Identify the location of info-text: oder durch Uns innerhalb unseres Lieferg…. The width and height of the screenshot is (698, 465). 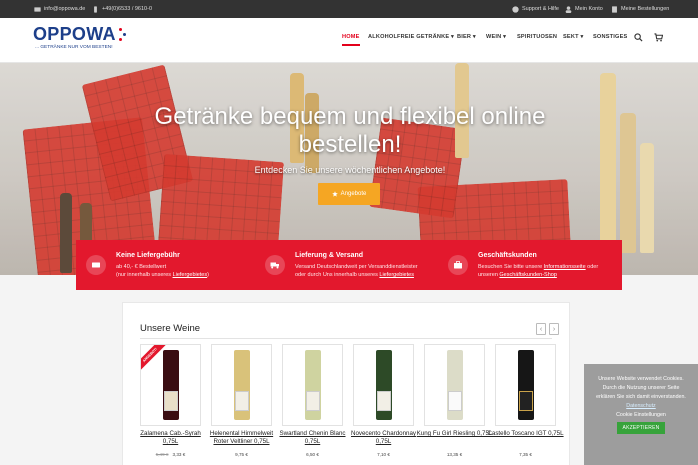
(354, 275).